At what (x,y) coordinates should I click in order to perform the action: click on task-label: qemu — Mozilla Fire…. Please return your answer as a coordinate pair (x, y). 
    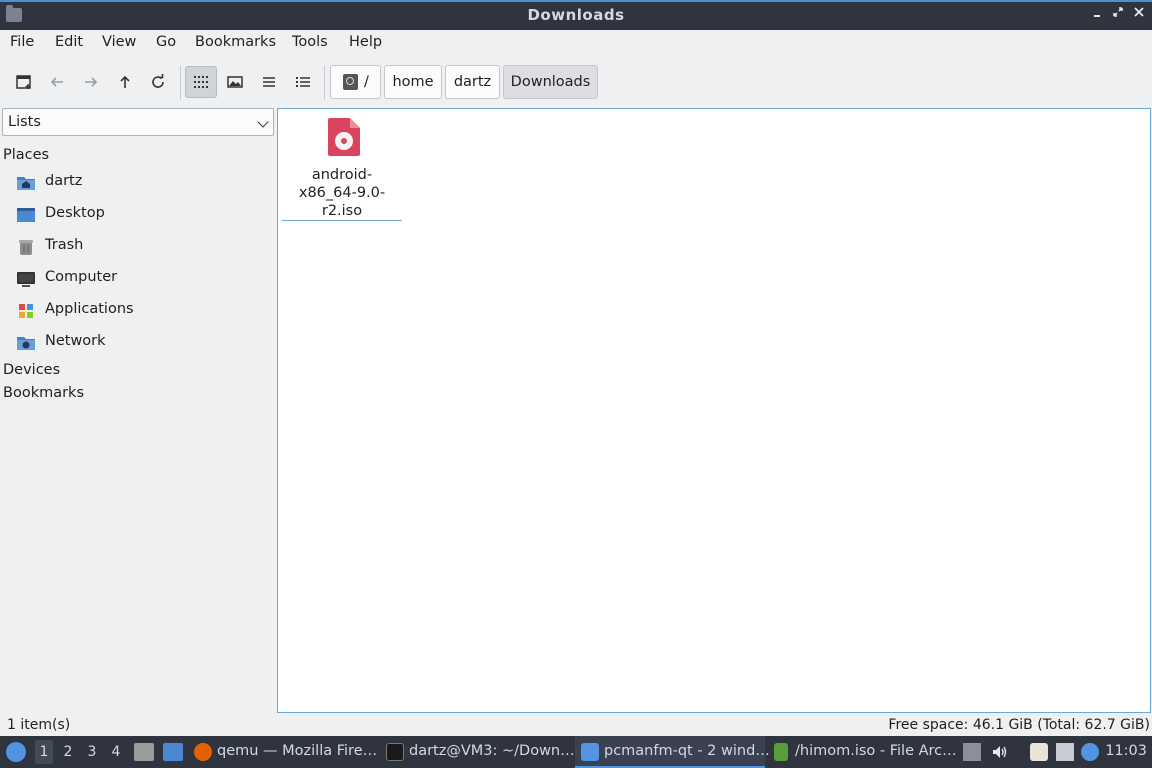
    Looking at the image, I should click on (297, 751).